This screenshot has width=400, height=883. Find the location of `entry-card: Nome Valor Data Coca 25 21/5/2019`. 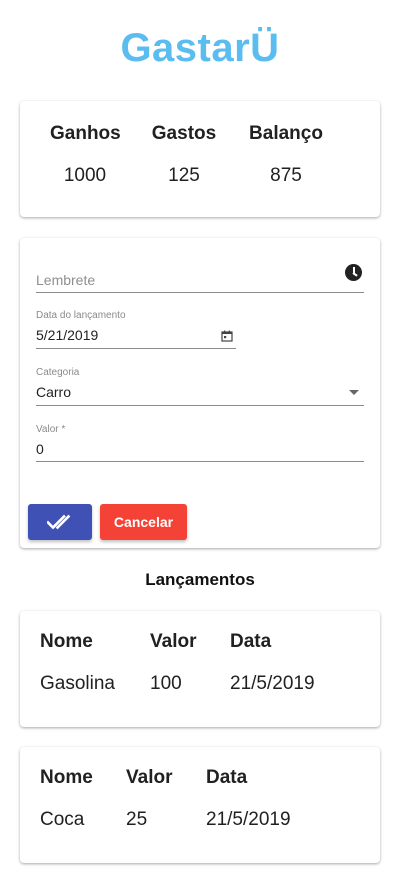

entry-card: Nome Valor Data Coca 25 21/5/2019 is located at coordinates (200, 805).